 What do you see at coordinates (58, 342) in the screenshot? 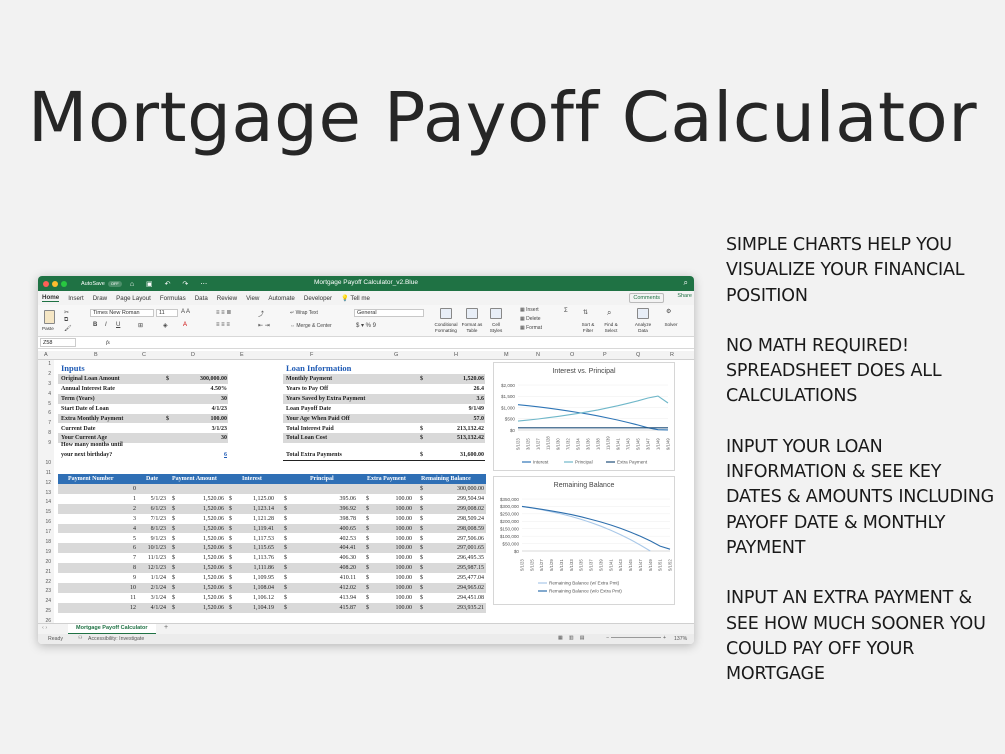
I see `name-box: Z58` at bounding box center [58, 342].